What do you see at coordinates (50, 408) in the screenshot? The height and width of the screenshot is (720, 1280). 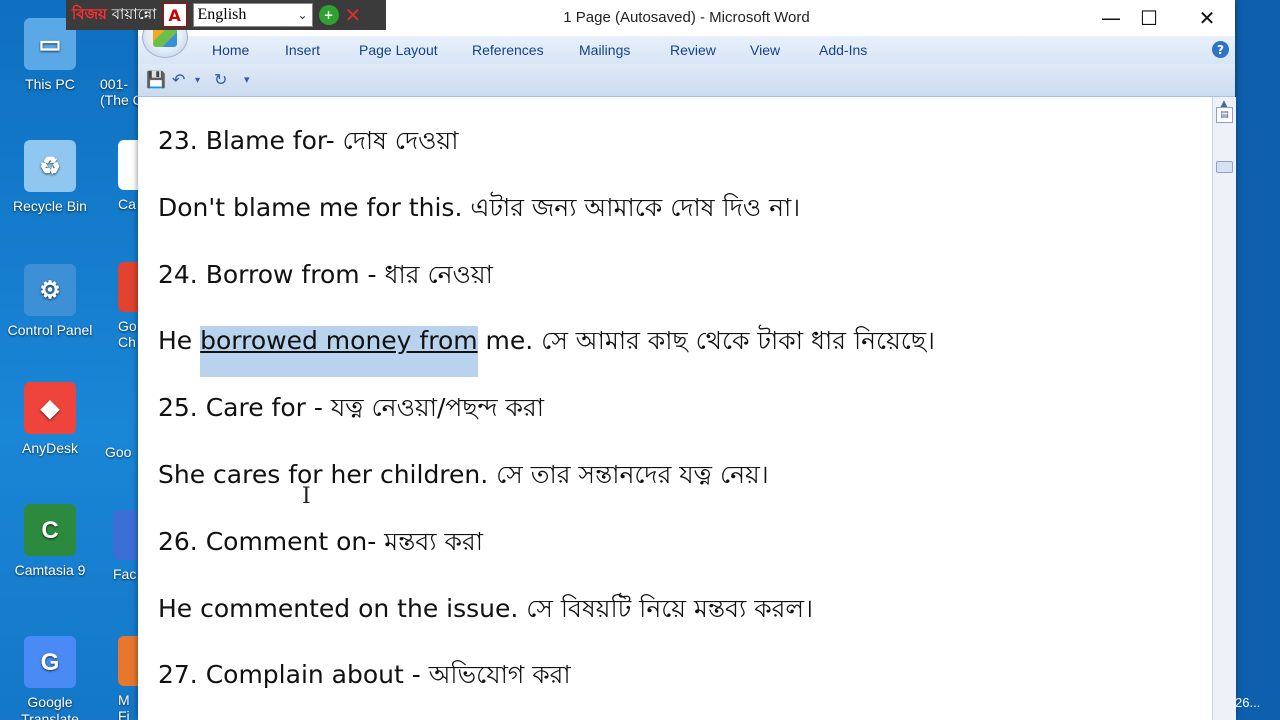 I see `anydesk-icon: ◆` at bounding box center [50, 408].